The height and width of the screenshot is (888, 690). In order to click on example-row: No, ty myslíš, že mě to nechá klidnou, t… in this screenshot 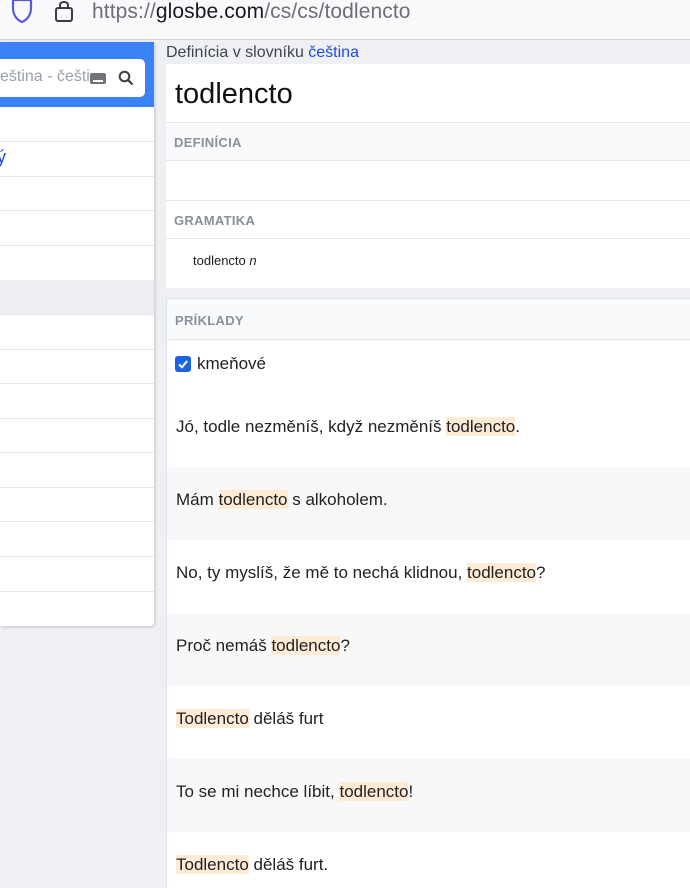, I will do `click(428, 576)`.